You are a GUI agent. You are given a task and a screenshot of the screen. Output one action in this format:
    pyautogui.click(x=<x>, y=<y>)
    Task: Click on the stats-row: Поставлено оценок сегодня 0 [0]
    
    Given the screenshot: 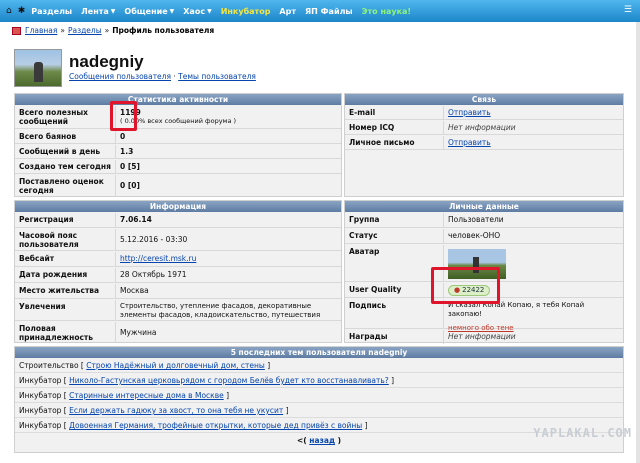 What is the action you would take?
    pyautogui.click(x=178, y=186)
    